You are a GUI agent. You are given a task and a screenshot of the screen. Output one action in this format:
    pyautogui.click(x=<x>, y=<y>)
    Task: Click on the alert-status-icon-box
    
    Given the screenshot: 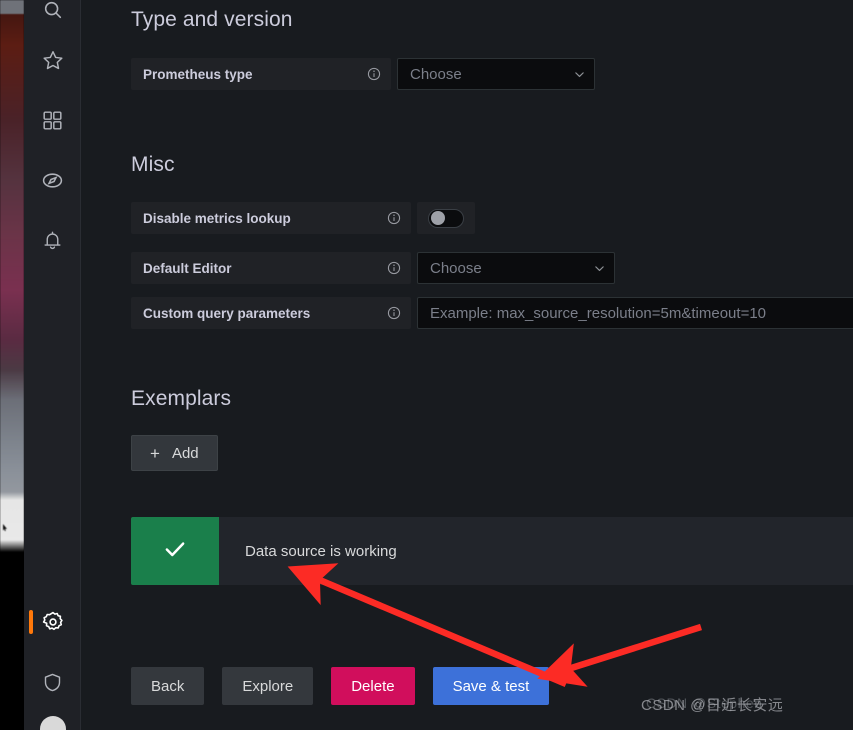 What is the action you would take?
    pyautogui.click(x=175, y=551)
    